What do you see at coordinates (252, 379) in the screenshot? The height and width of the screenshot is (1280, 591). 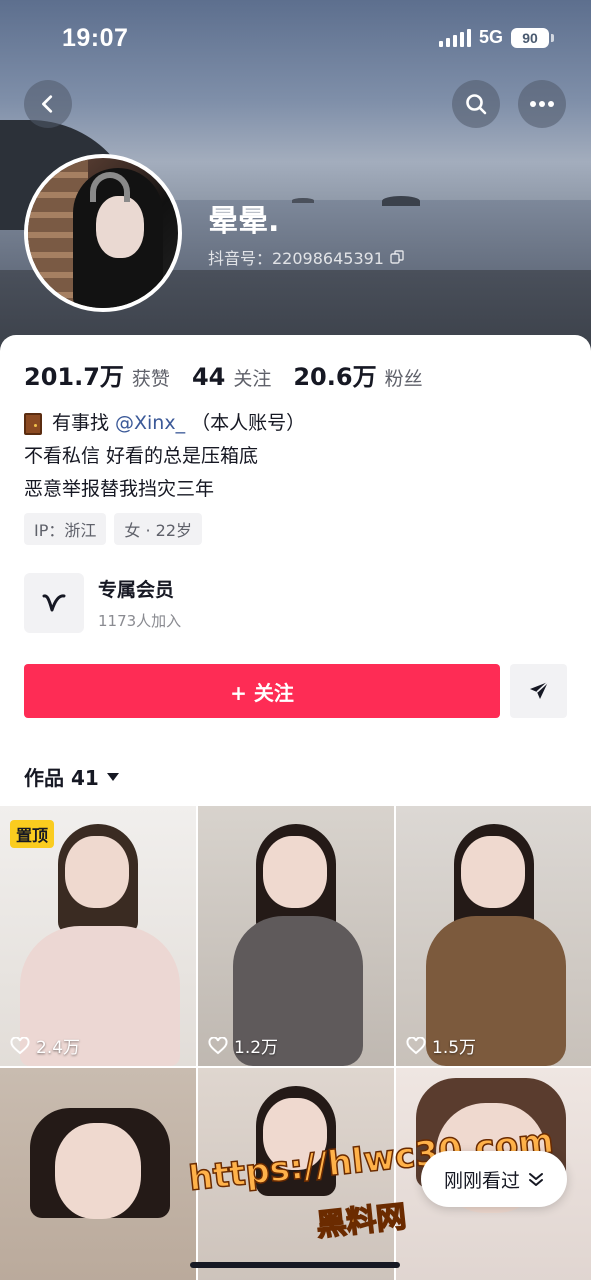 I see `stat-label: 关注` at bounding box center [252, 379].